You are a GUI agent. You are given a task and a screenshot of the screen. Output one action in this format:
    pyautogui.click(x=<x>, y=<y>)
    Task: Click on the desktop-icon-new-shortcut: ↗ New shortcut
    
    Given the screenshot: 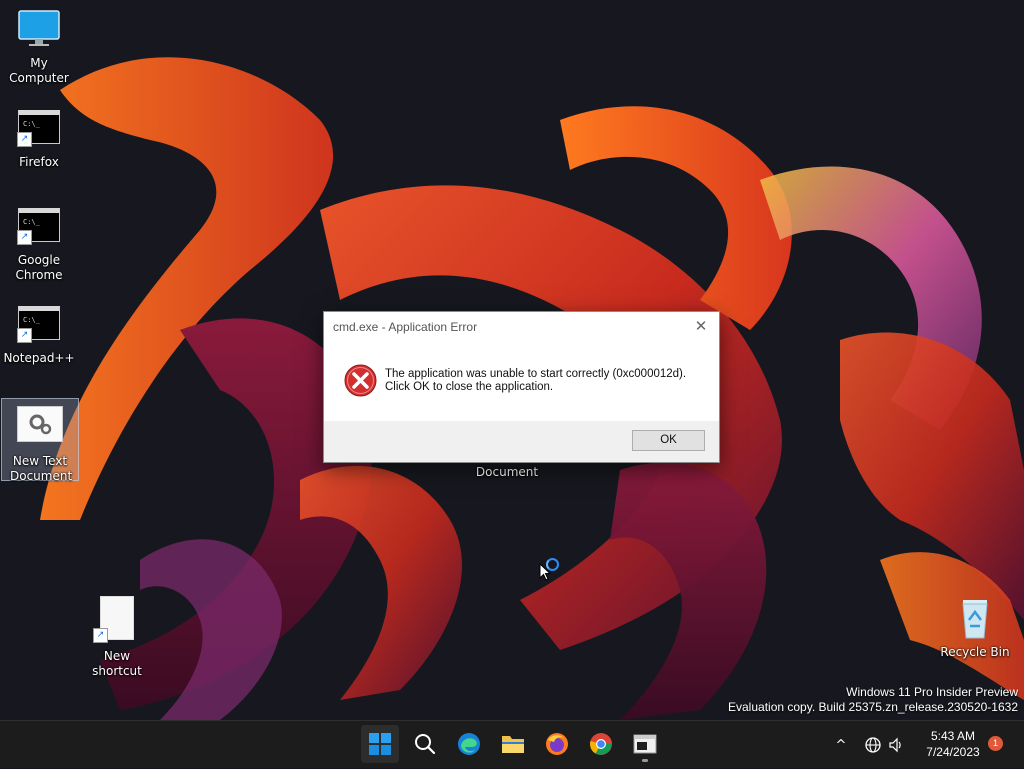 What is the action you would take?
    pyautogui.click(x=117, y=637)
    